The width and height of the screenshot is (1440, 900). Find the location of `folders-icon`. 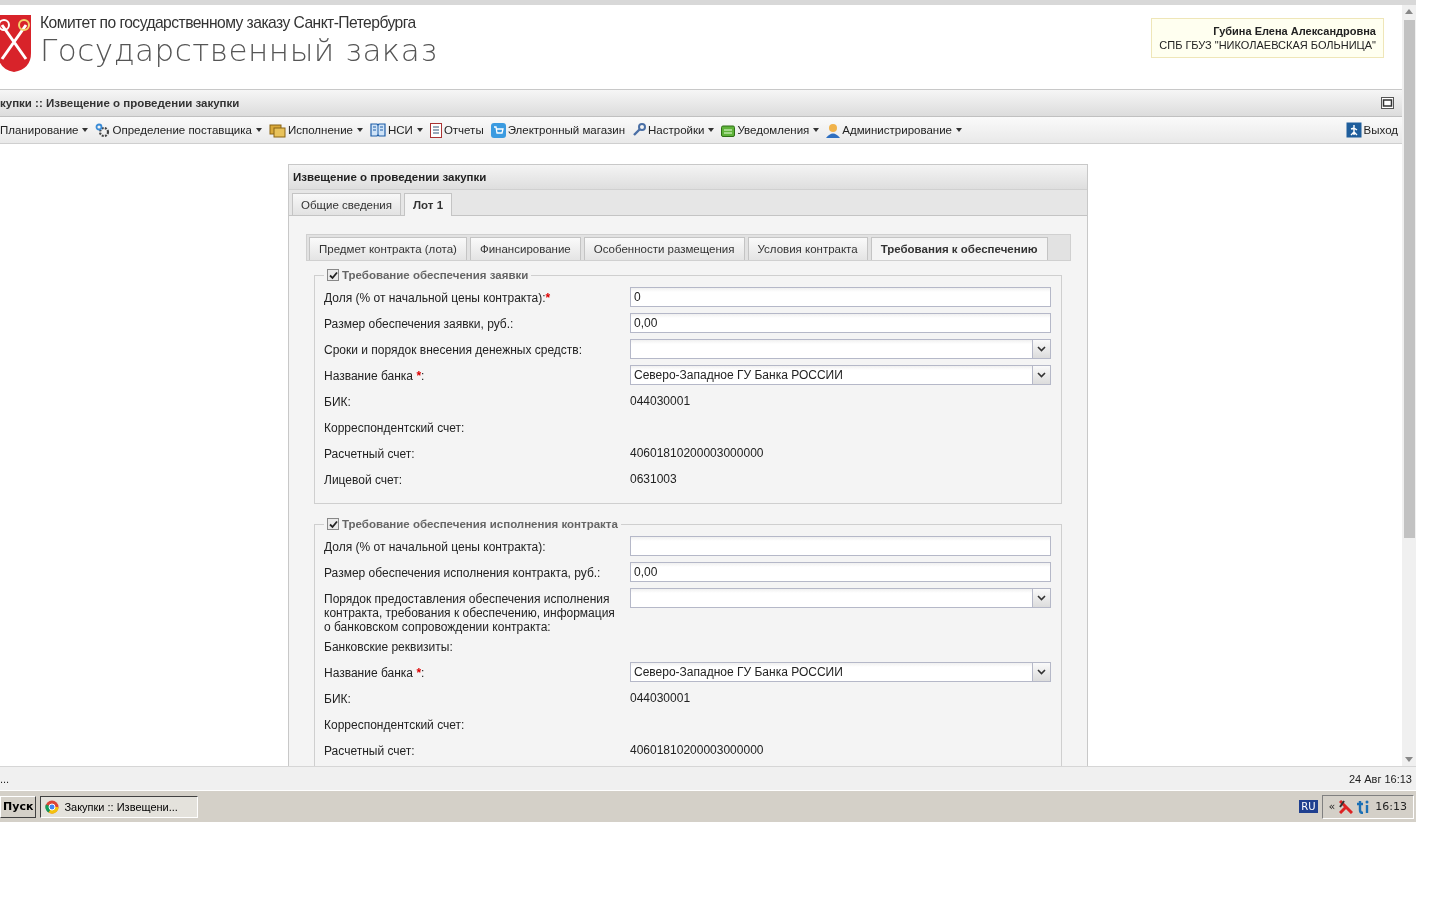

folders-icon is located at coordinates (277, 130).